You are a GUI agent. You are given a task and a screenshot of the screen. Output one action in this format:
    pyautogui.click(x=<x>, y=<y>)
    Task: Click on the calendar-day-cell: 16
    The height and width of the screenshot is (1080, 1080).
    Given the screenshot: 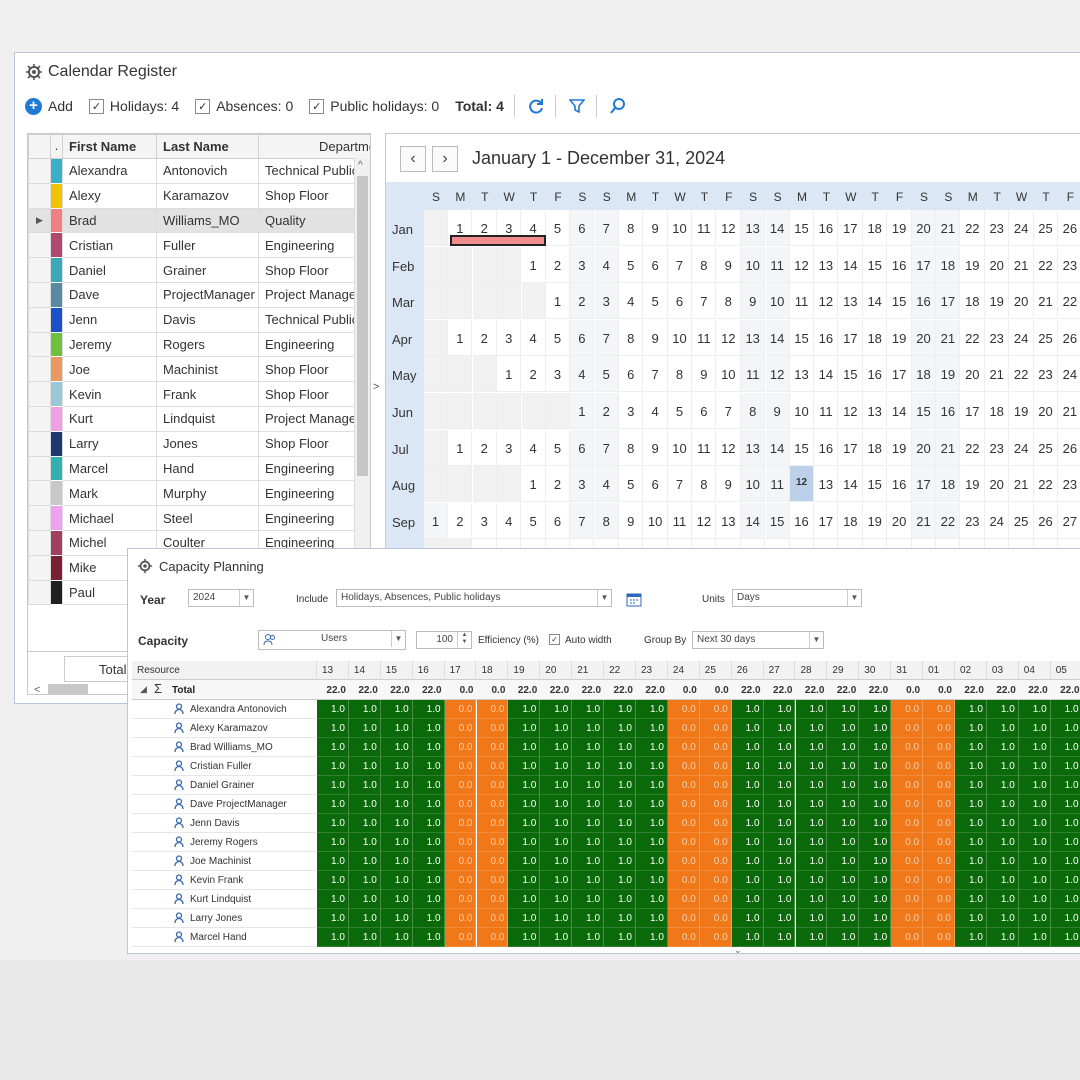 What is the action you would take?
    pyautogui.click(x=826, y=447)
    